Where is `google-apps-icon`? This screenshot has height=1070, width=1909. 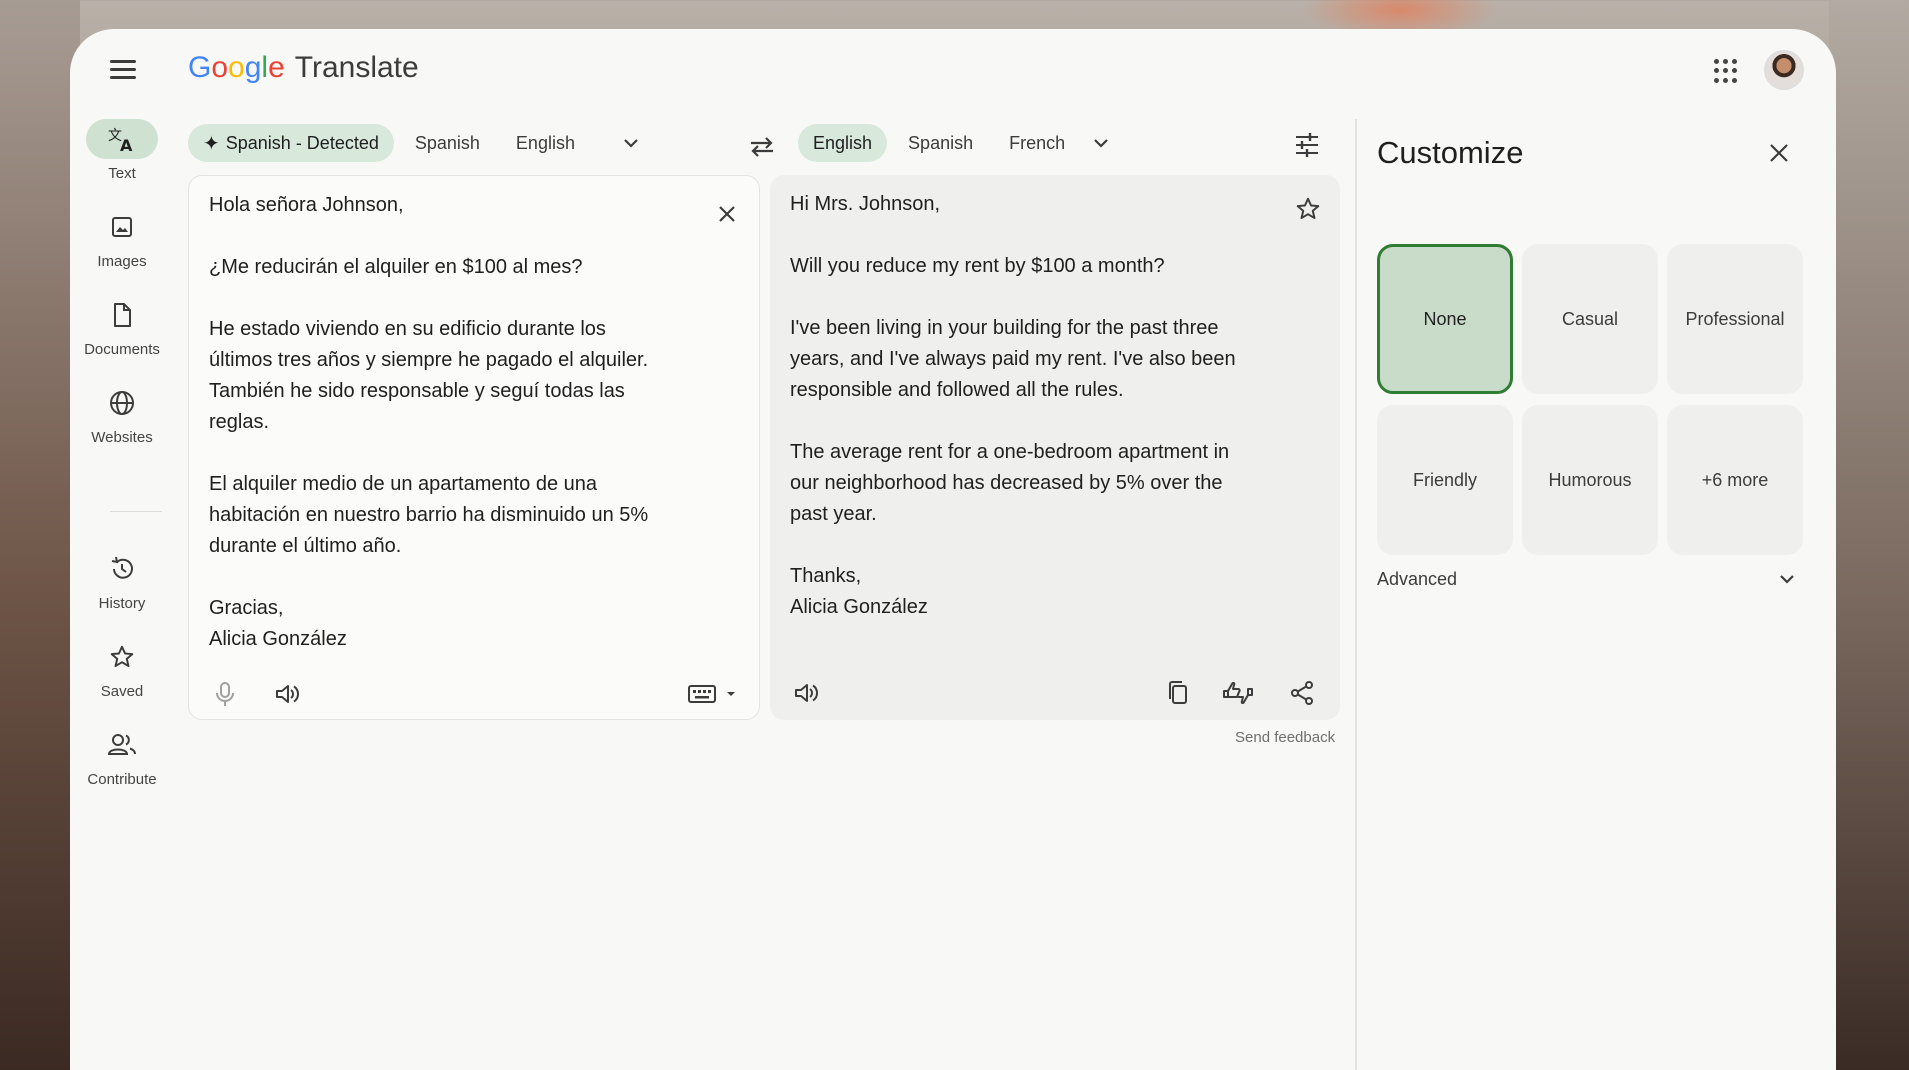 google-apps-icon is located at coordinates (1726, 71).